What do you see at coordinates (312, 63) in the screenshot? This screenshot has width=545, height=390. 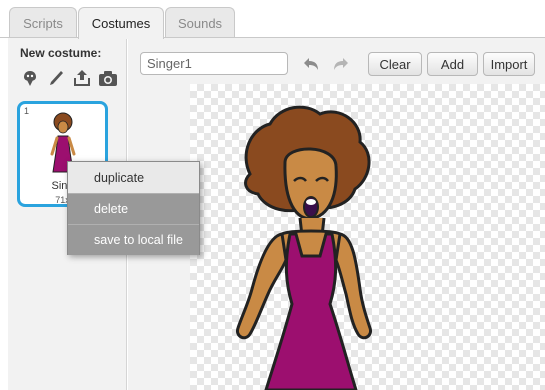 I see `undo-icon` at bounding box center [312, 63].